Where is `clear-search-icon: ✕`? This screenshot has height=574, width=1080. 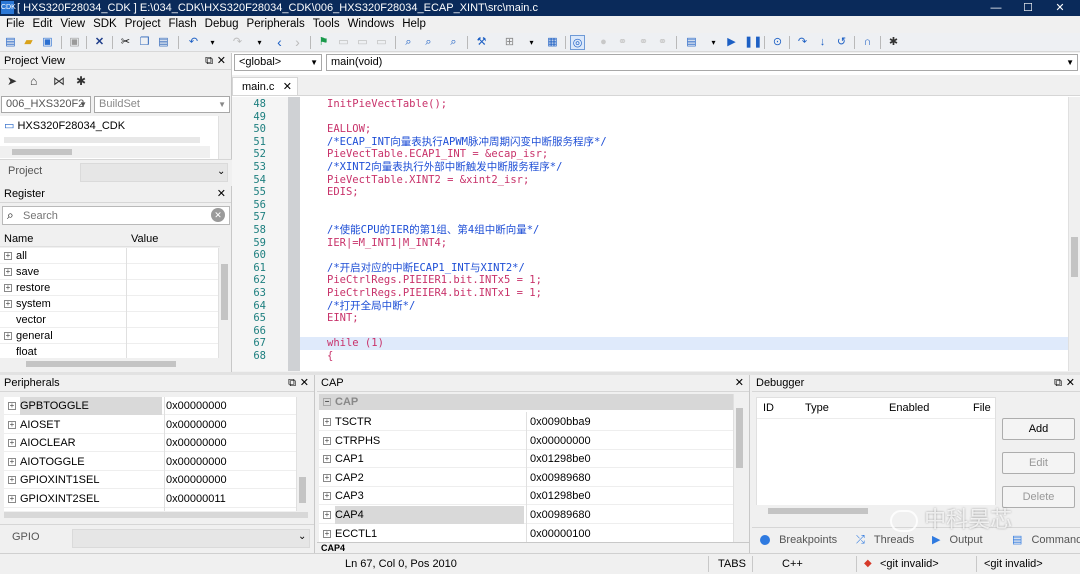
clear-search-icon: ✕ is located at coordinates (218, 215).